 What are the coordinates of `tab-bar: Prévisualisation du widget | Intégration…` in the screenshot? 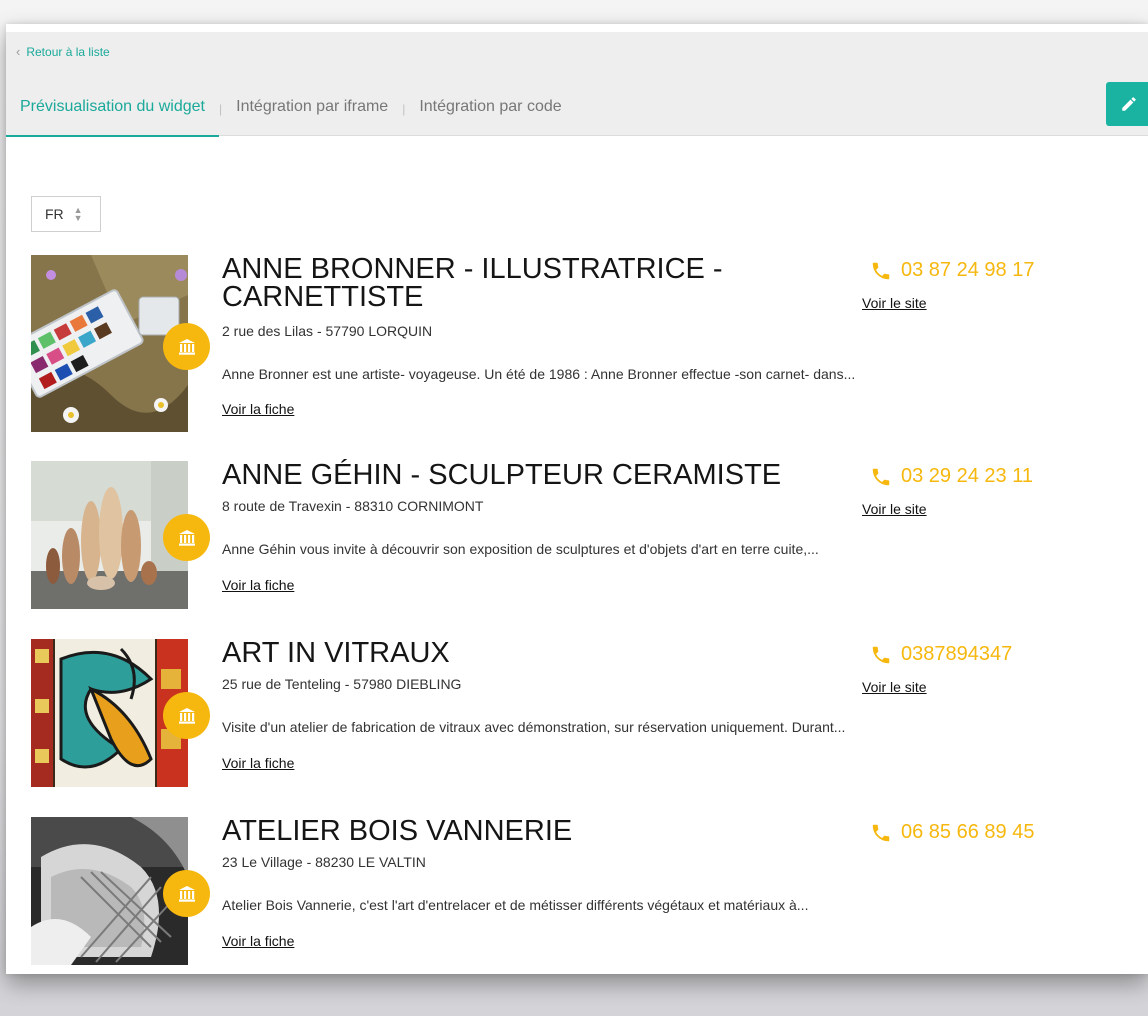 It's located at (291, 107).